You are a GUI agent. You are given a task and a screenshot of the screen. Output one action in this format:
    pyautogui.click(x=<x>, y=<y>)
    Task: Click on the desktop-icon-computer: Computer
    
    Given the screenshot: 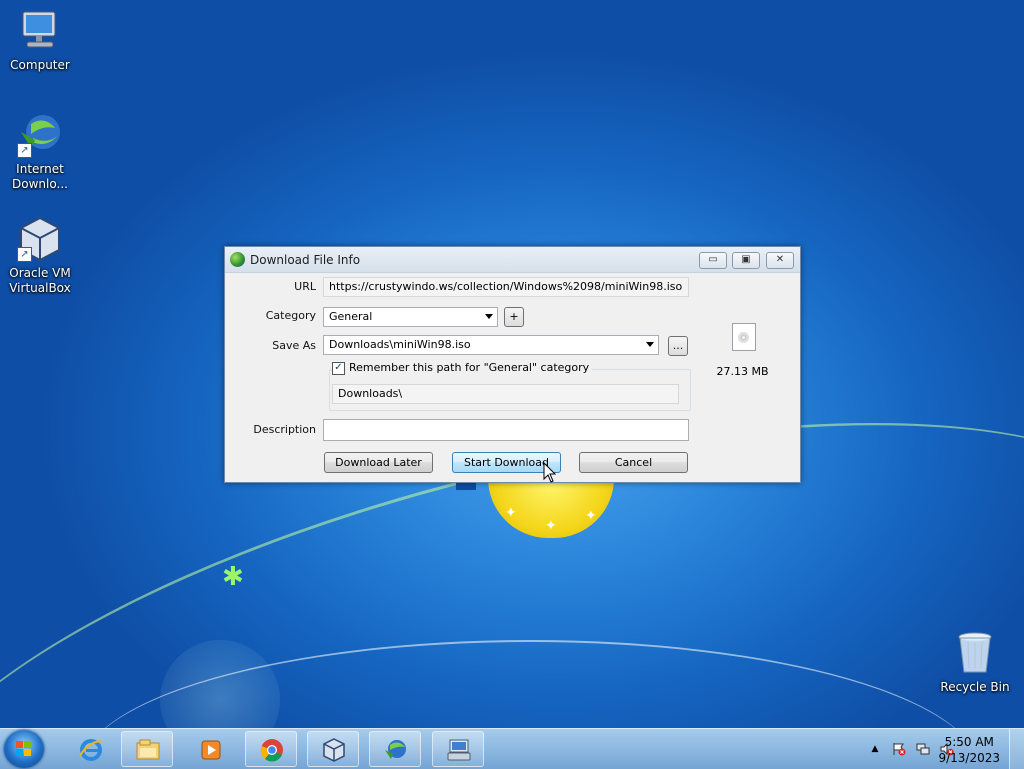 What is the action you would take?
    pyautogui.click(x=40, y=40)
    